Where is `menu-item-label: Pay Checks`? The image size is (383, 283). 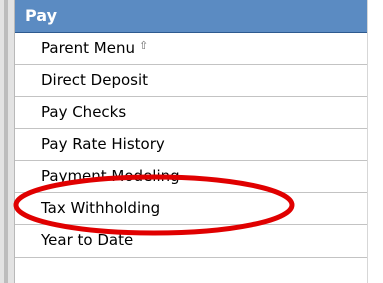
menu-item-label: Pay Checks is located at coordinates (84, 112).